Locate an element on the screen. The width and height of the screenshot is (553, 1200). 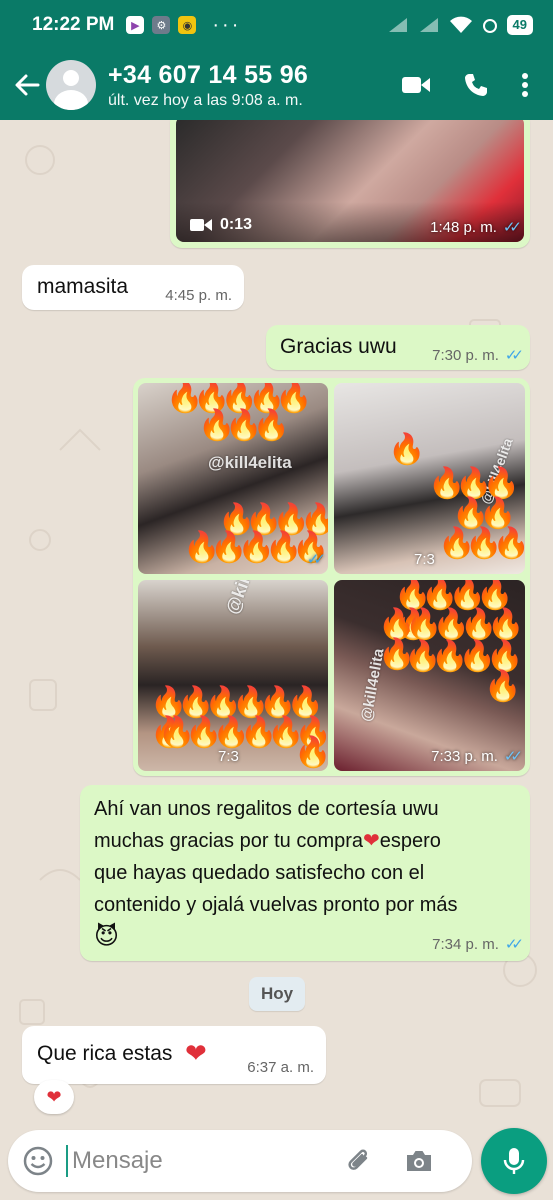
signal2-icon is located at coordinates (428, 25).